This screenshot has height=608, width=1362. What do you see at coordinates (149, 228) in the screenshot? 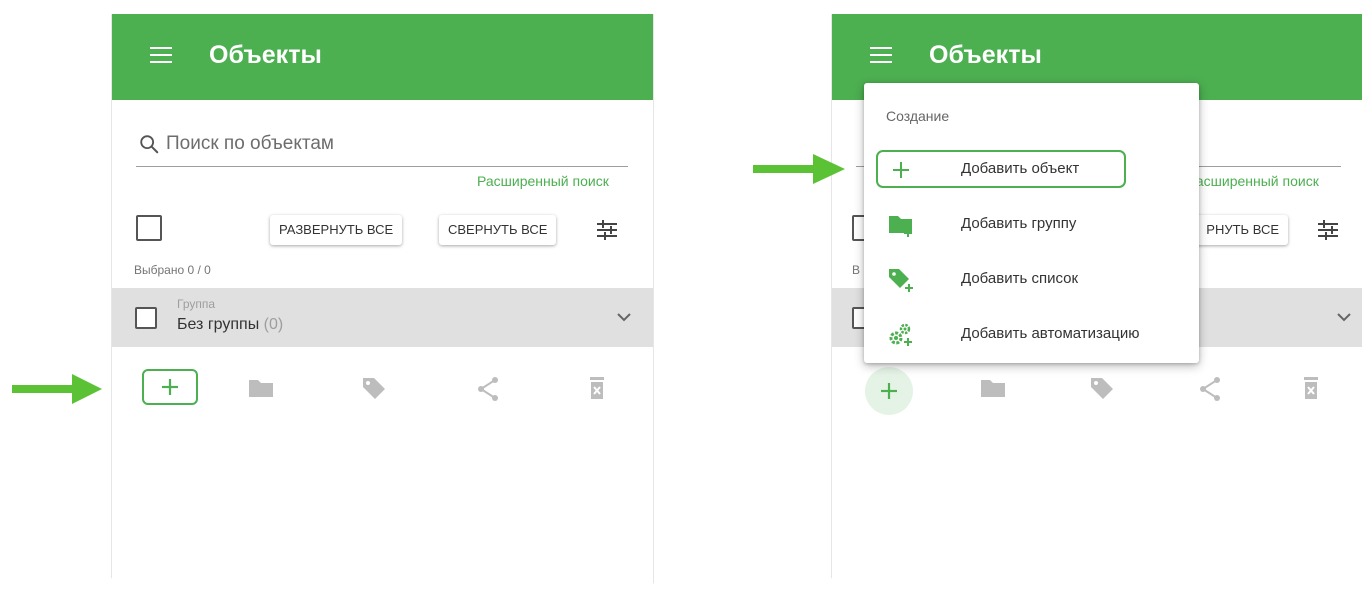
I see `select-all-checkbox` at bounding box center [149, 228].